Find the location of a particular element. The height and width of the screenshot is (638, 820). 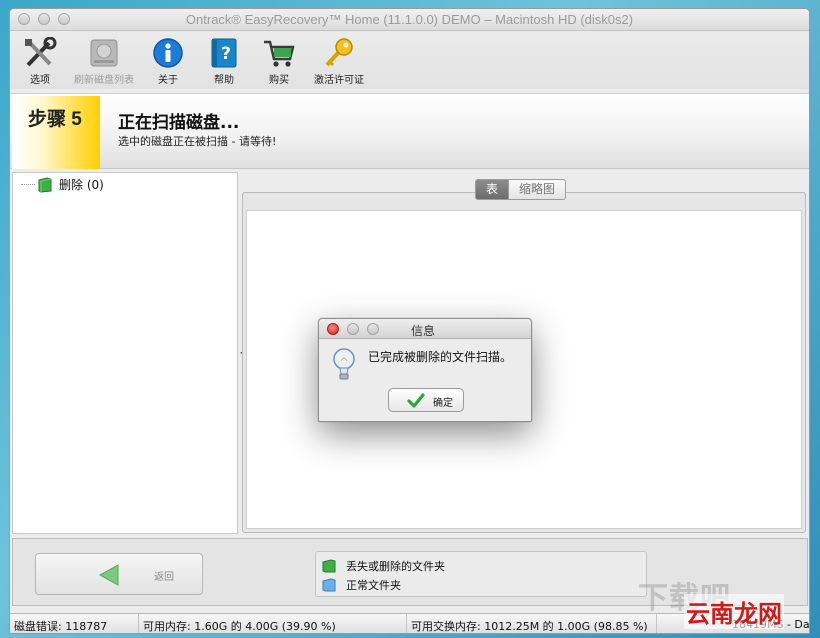

step-number: 步骤 5 is located at coordinates (55, 119).